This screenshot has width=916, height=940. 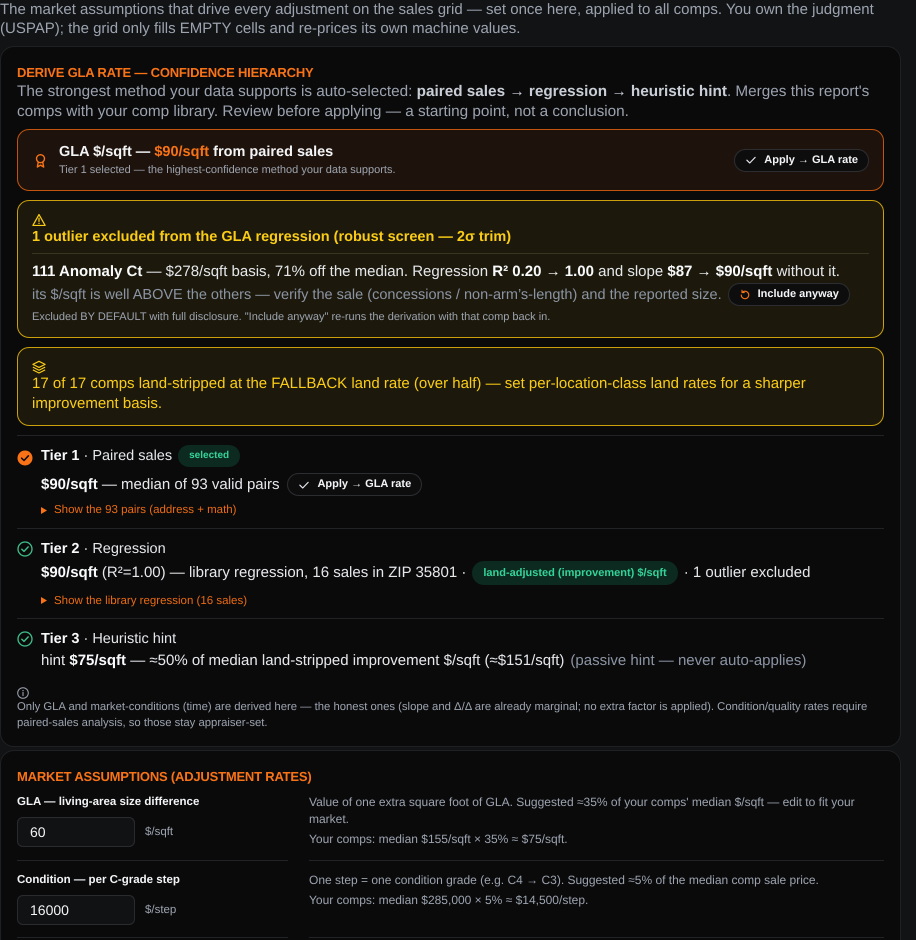 What do you see at coordinates (442, 715) in the screenshot?
I see `method-footnote: Only GLA and market-conditions (time) are derived here — the honest ones (slope and Δ/Δ are already marginal; no extra factor is applied). Condition/quality rates require paired-sales analysis, so those stay appraiser-set.` at bounding box center [442, 715].